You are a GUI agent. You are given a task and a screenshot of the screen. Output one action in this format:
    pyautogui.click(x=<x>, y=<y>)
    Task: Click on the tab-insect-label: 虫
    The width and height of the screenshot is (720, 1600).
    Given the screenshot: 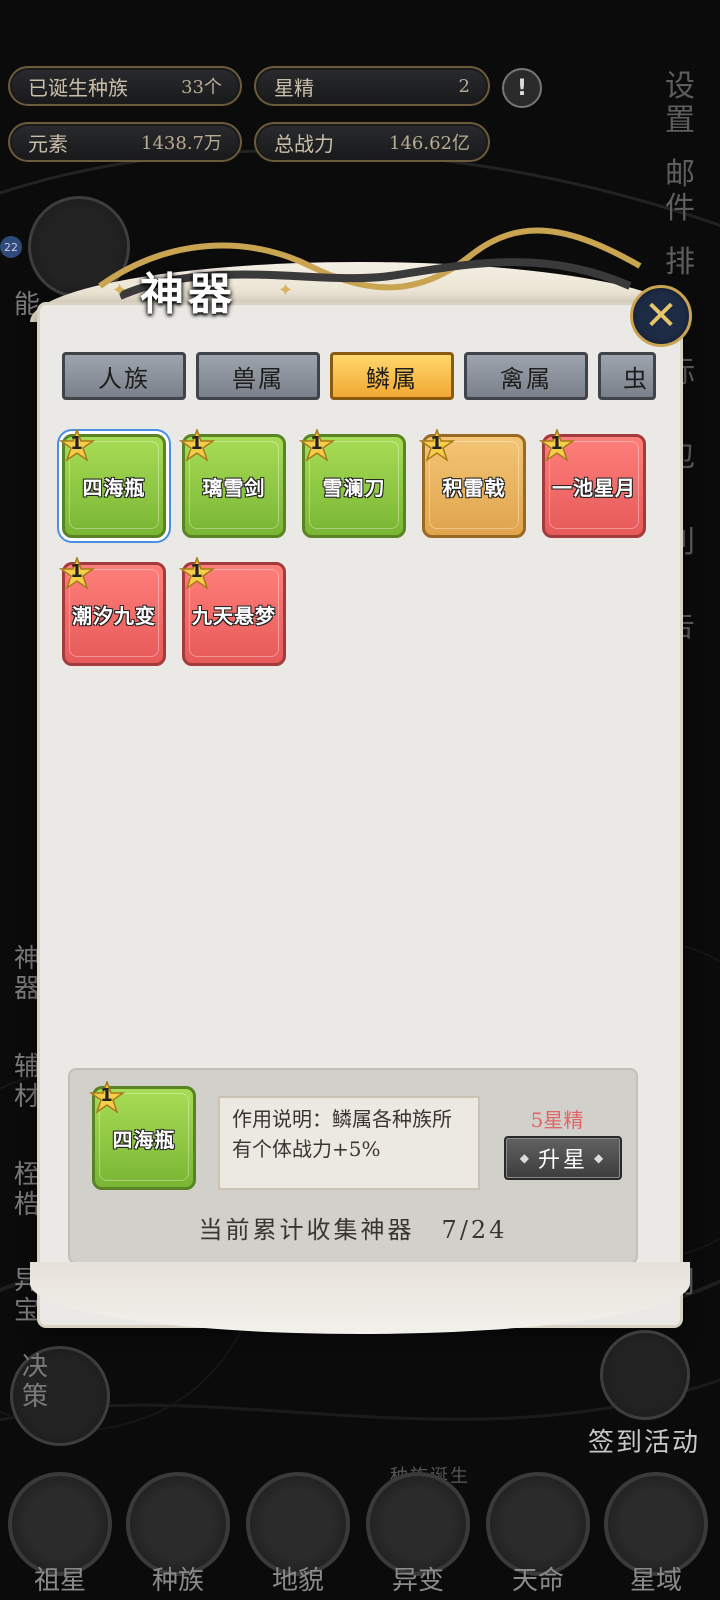 What is the action you would take?
    pyautogui.click(x=636, y=378)
    